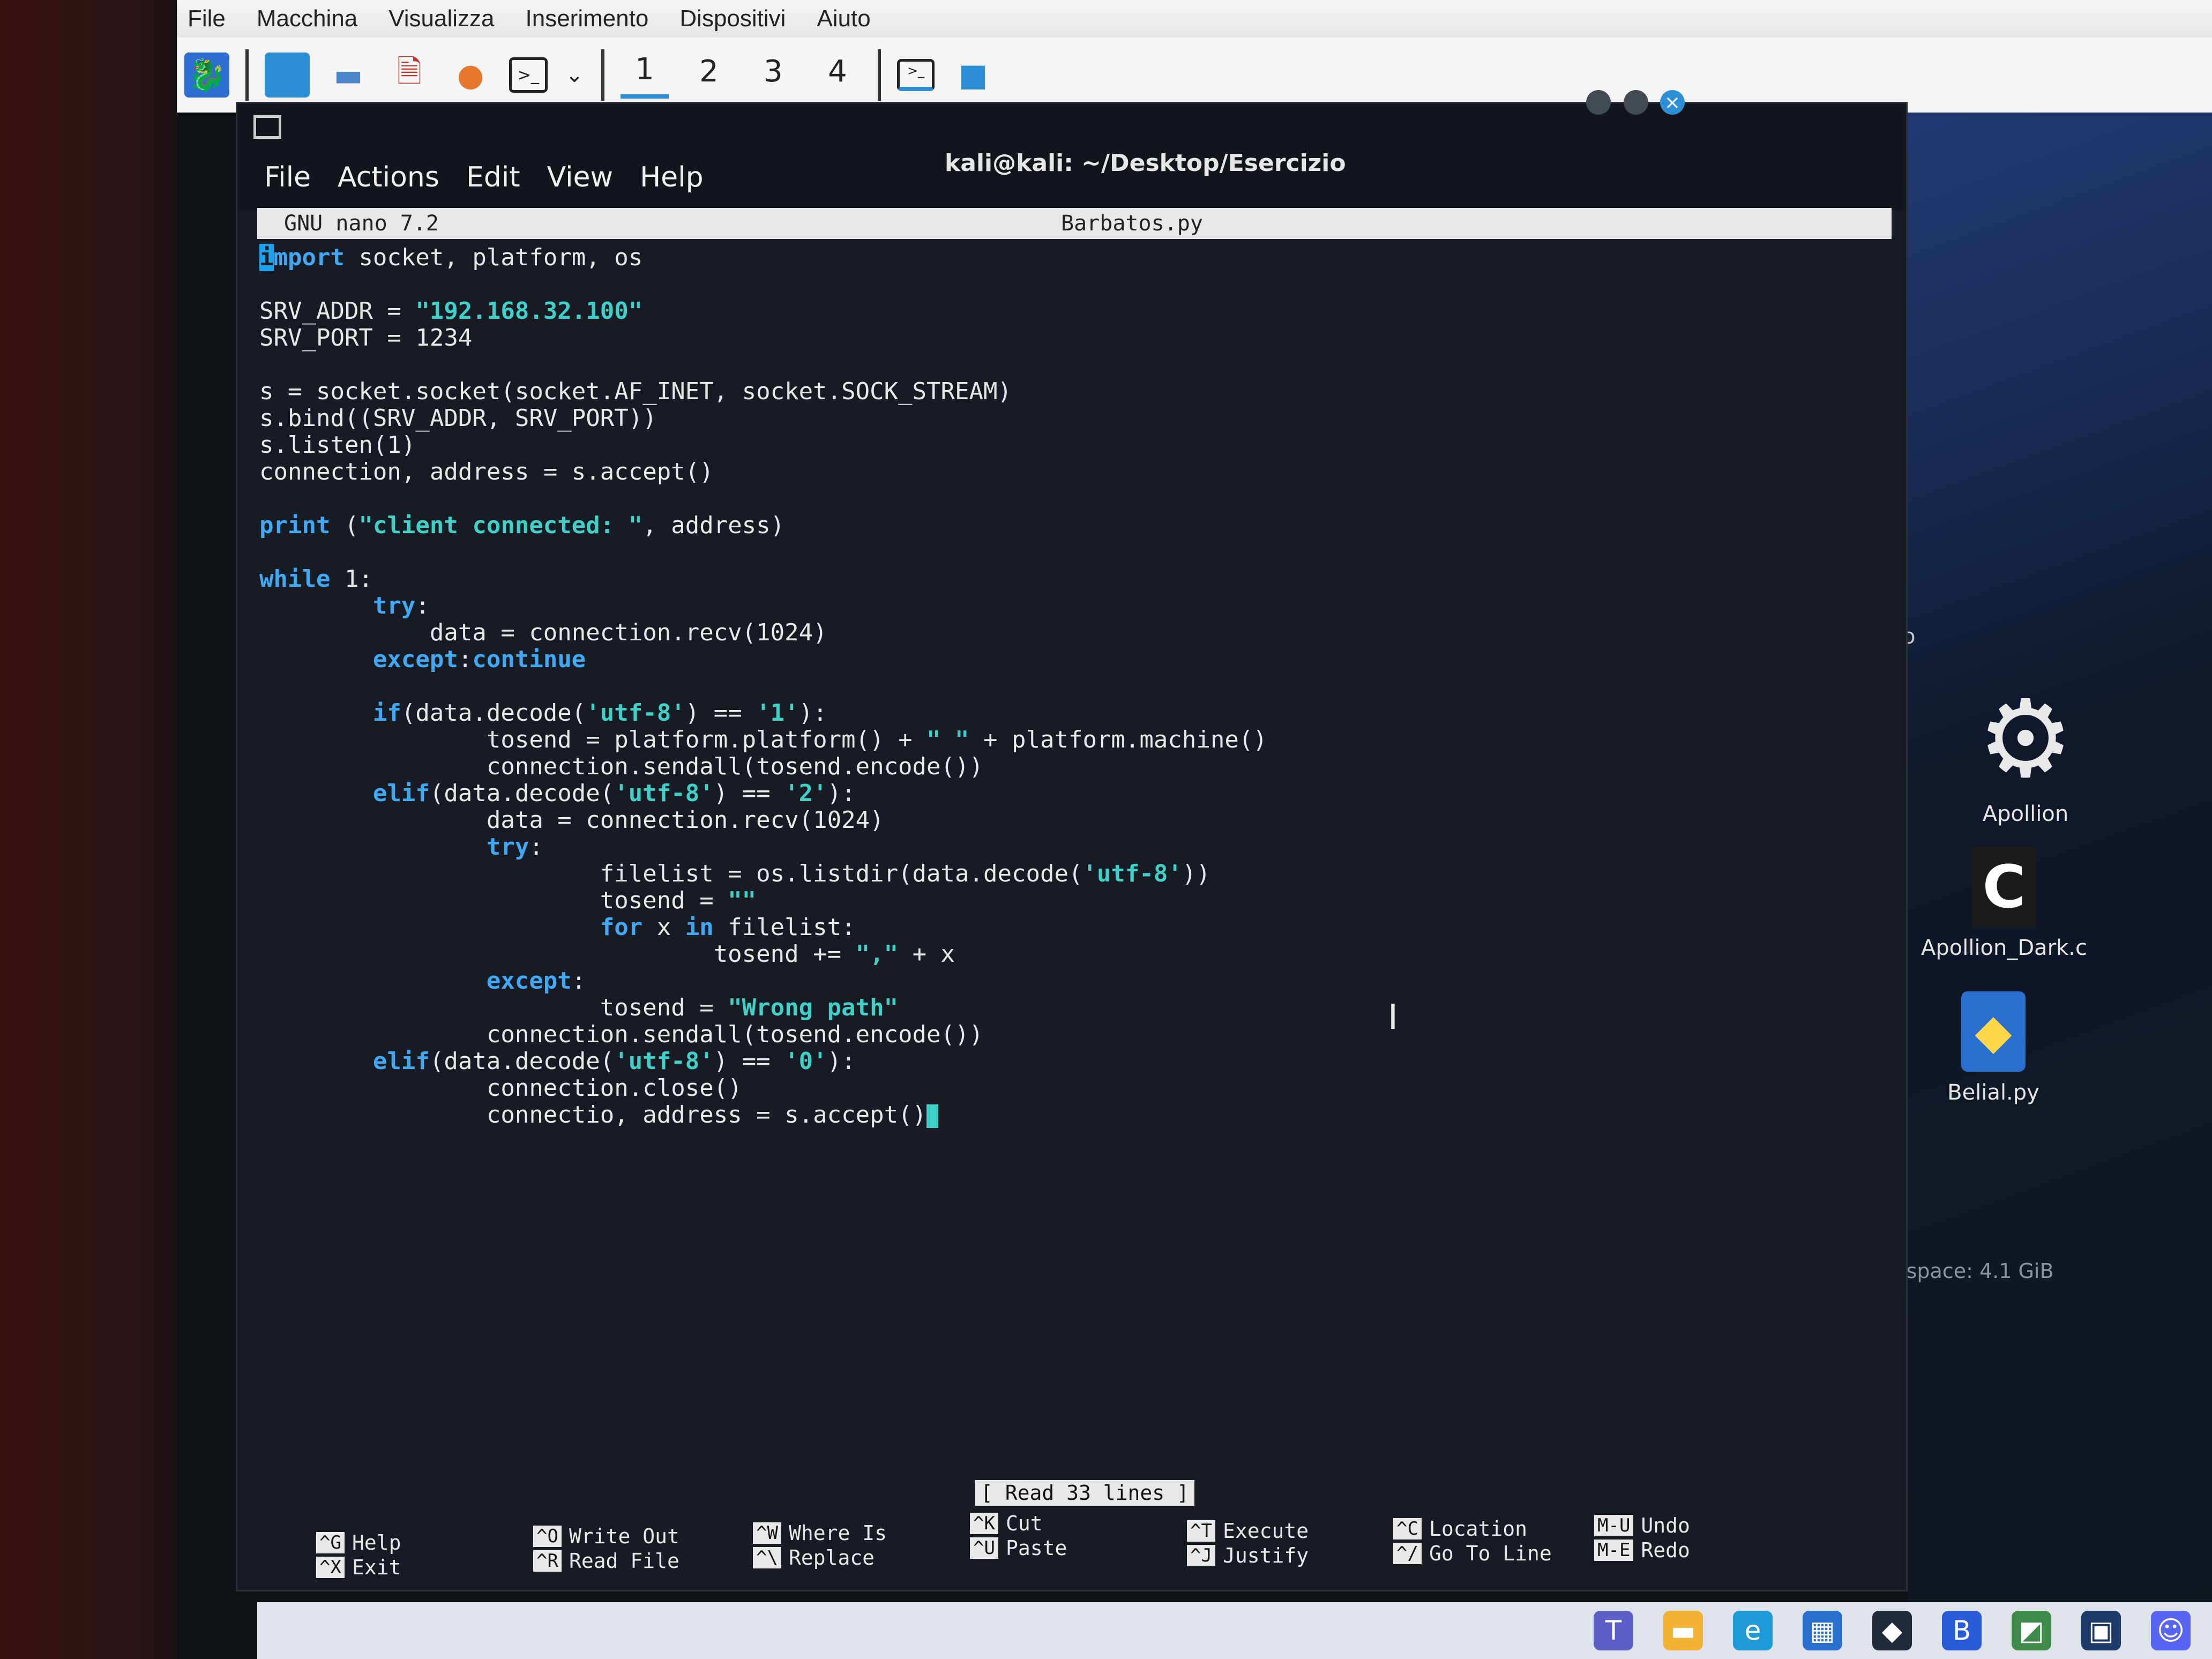 The height and width of the screenshot is (1659, 2212). I want to click on b-app-icon: B, so click(1962, 1630).